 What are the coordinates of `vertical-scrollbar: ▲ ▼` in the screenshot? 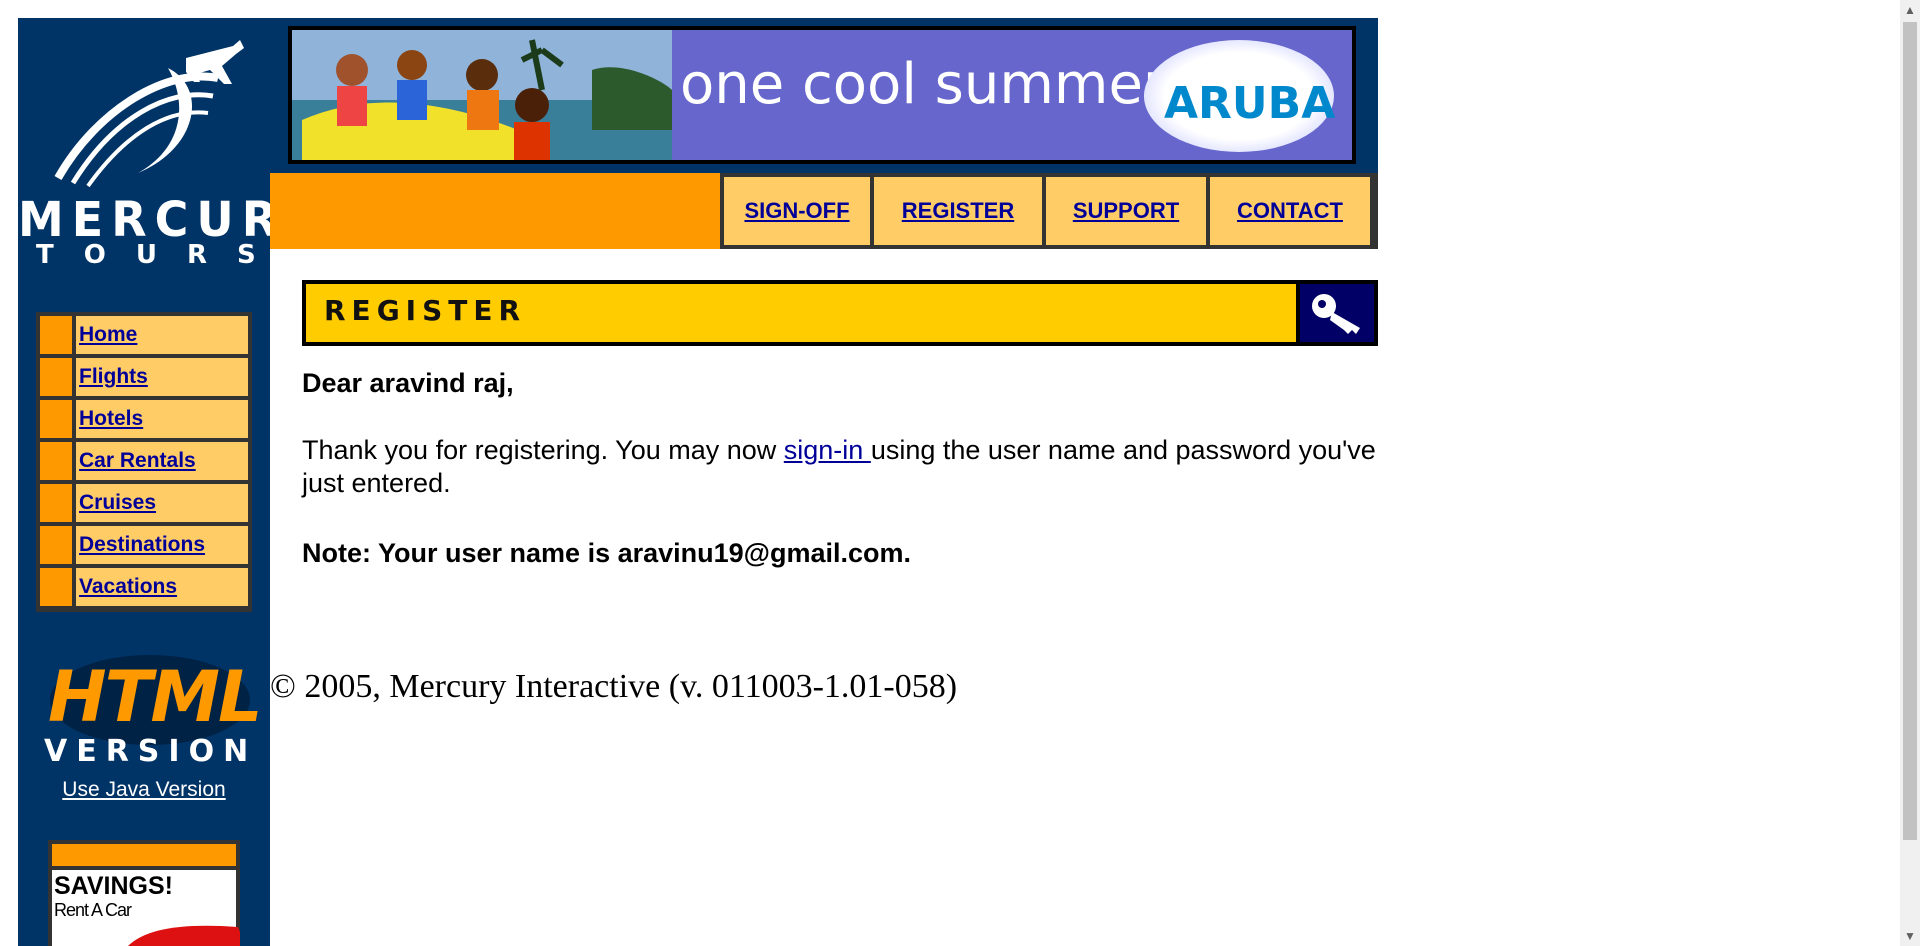 It's located at (1910, 473).